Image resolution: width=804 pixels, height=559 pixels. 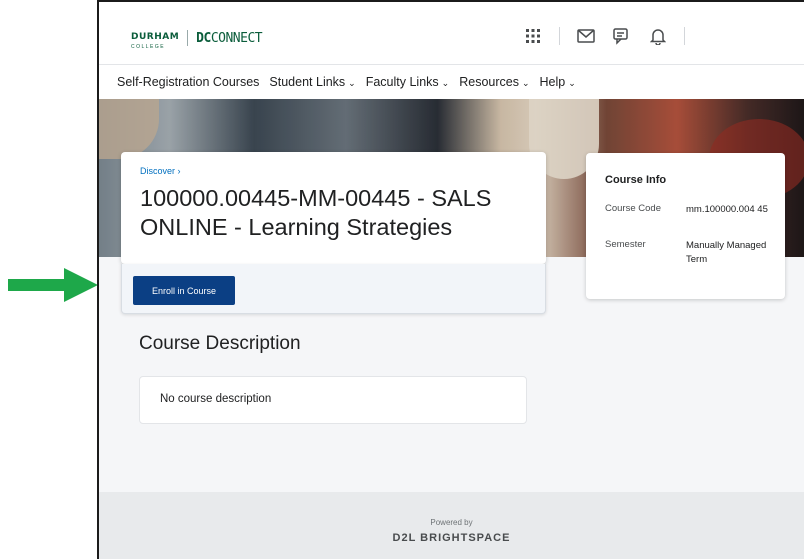 I want to click on course-info-title: Course Info, so click(x=636, y=180).